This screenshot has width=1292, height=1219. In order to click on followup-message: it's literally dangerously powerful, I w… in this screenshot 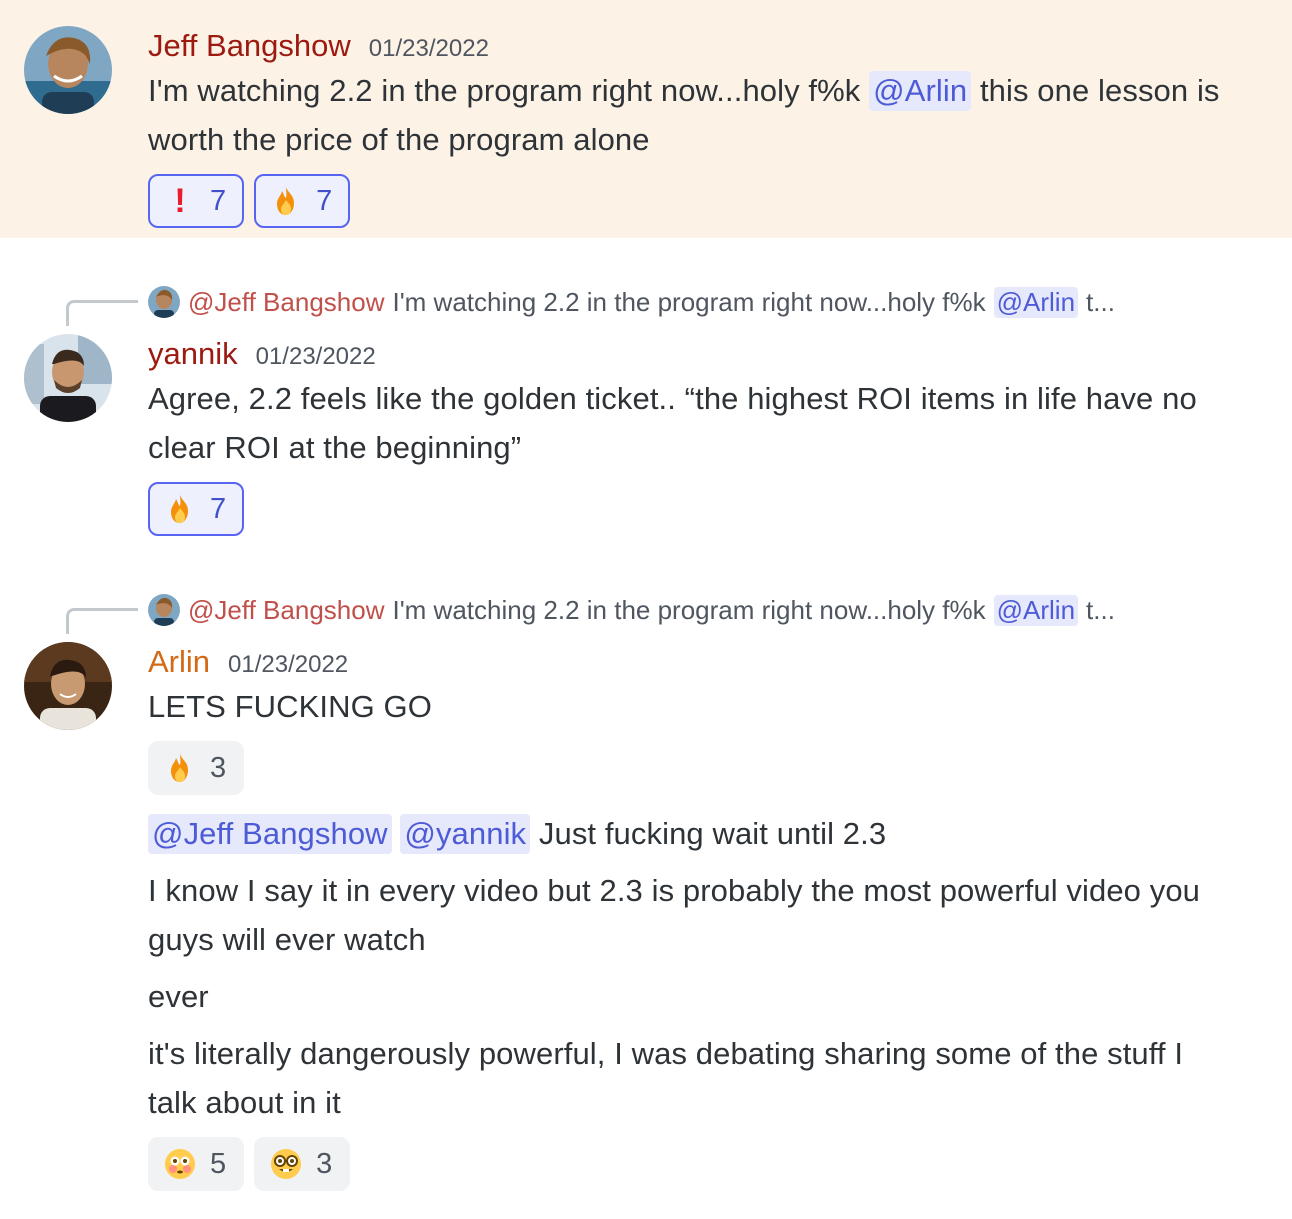, I will do `click(666, 1078)`.